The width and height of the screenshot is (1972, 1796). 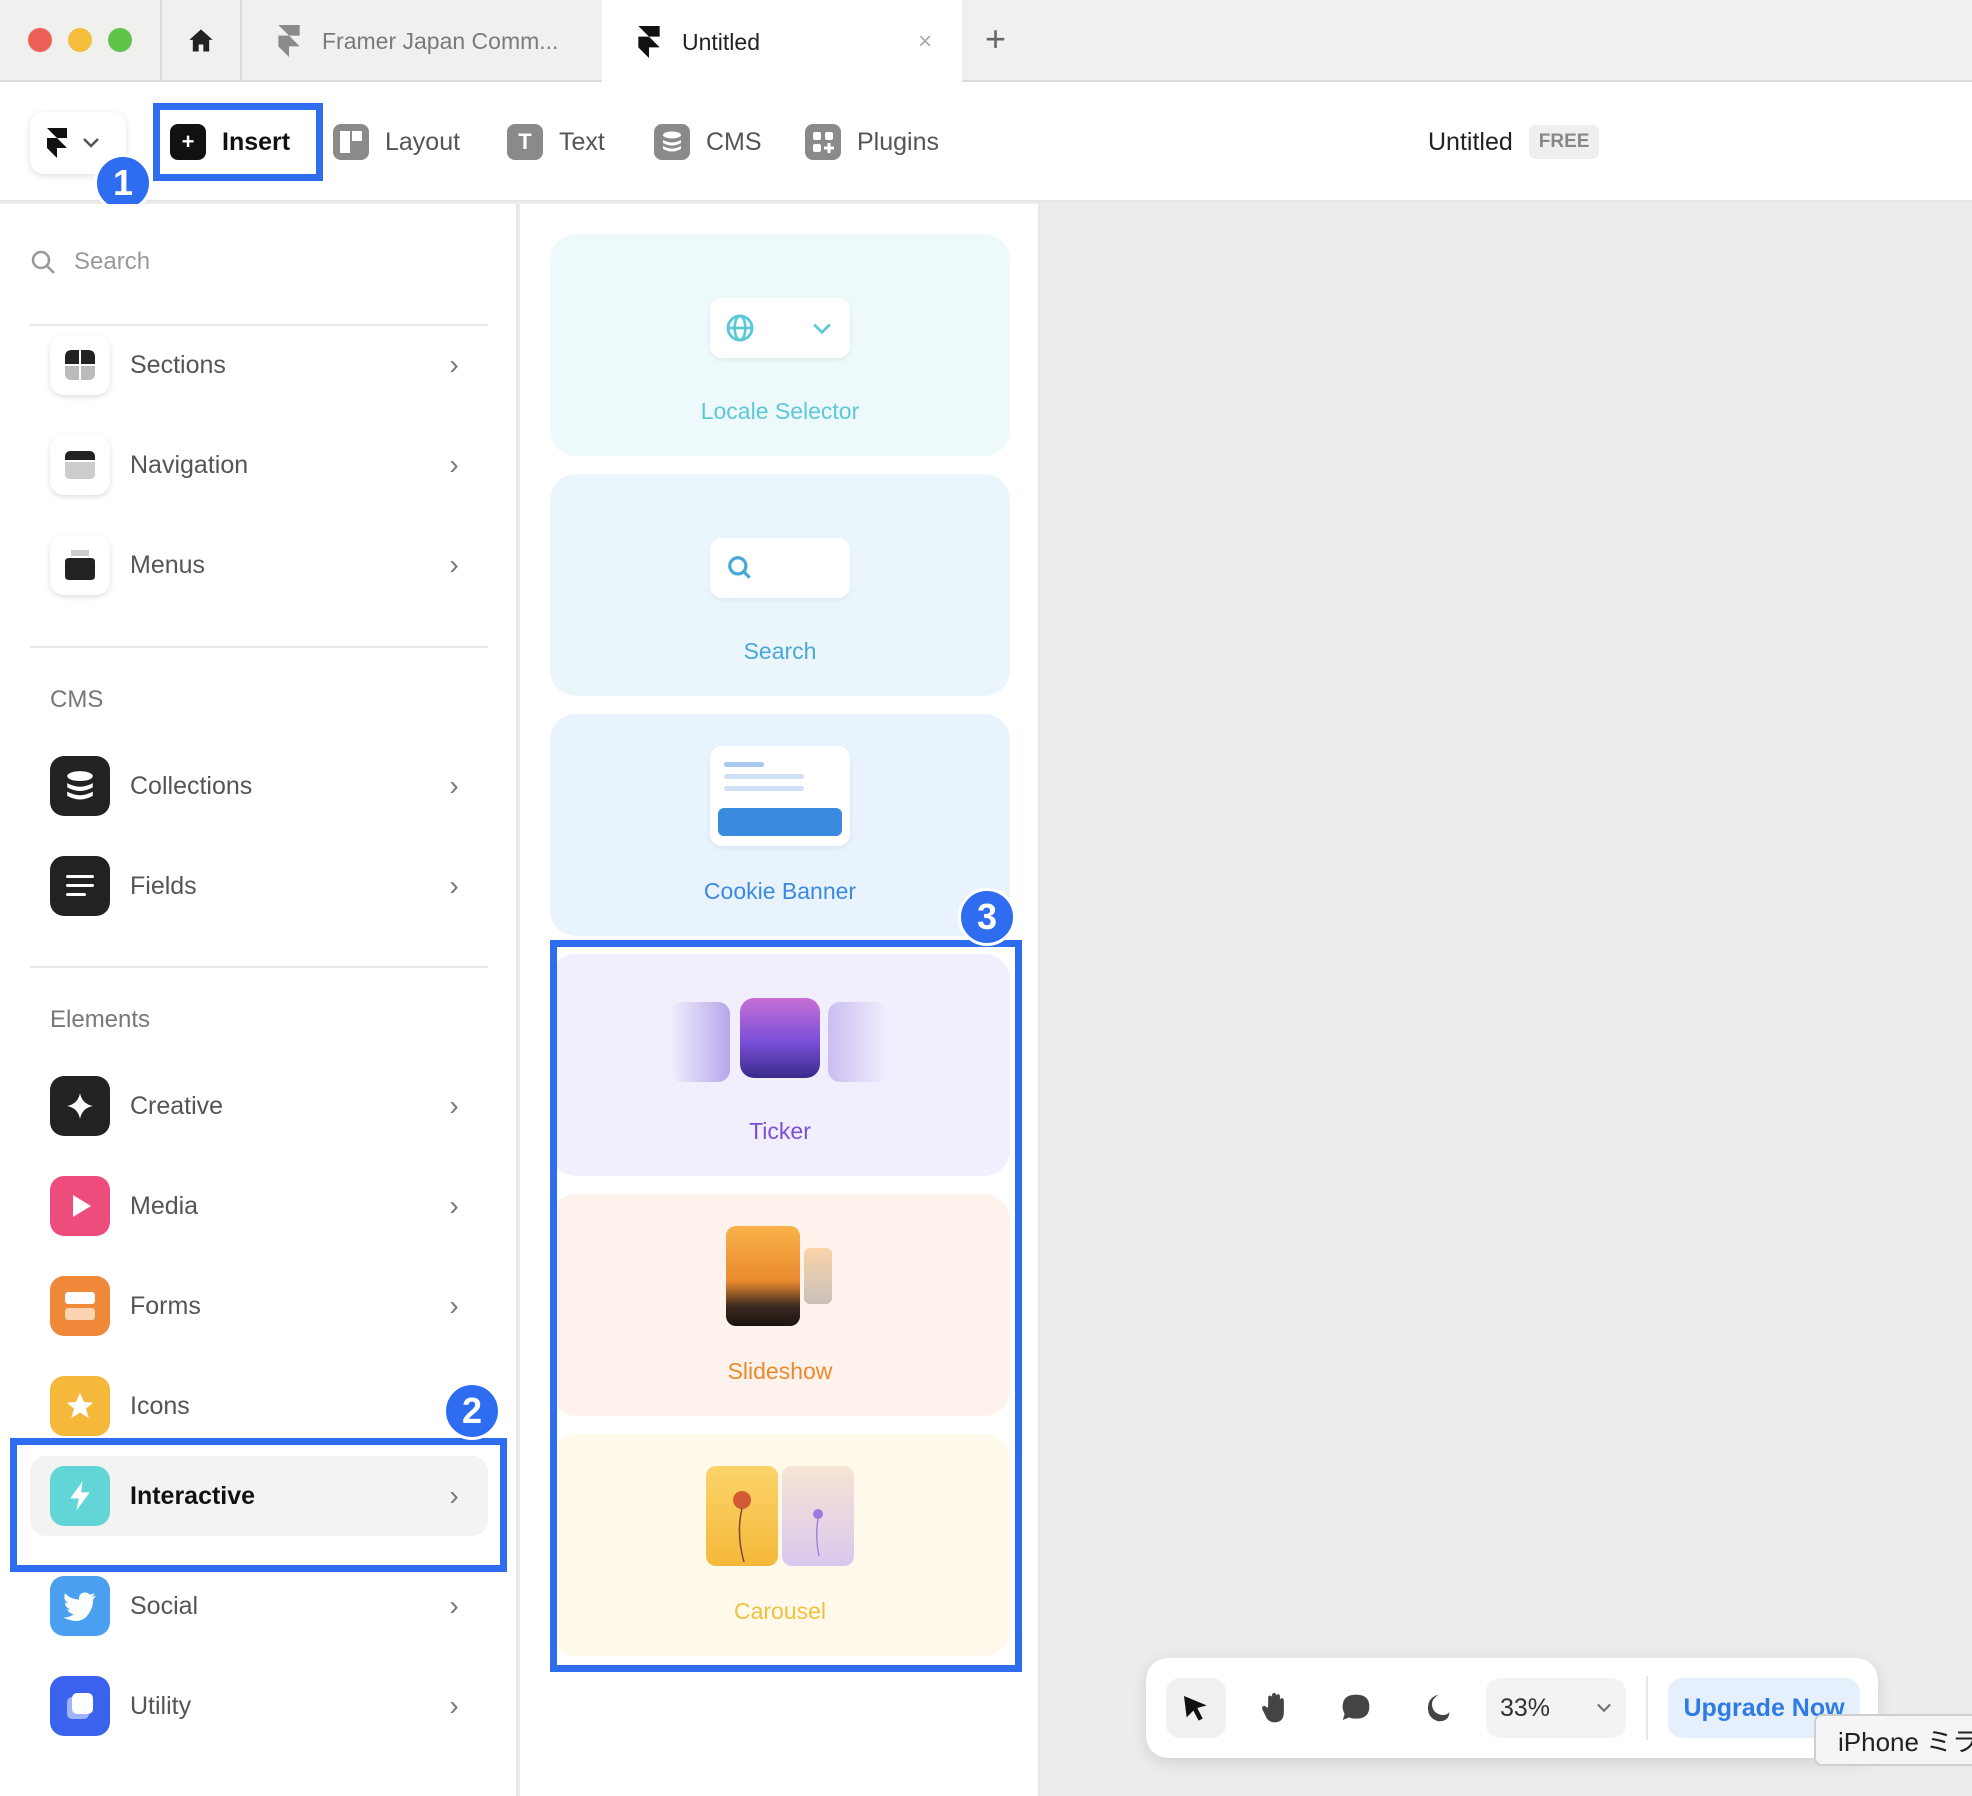 I want to click on sidebar-item-icons: Icons, so click(x=259, y=1406).